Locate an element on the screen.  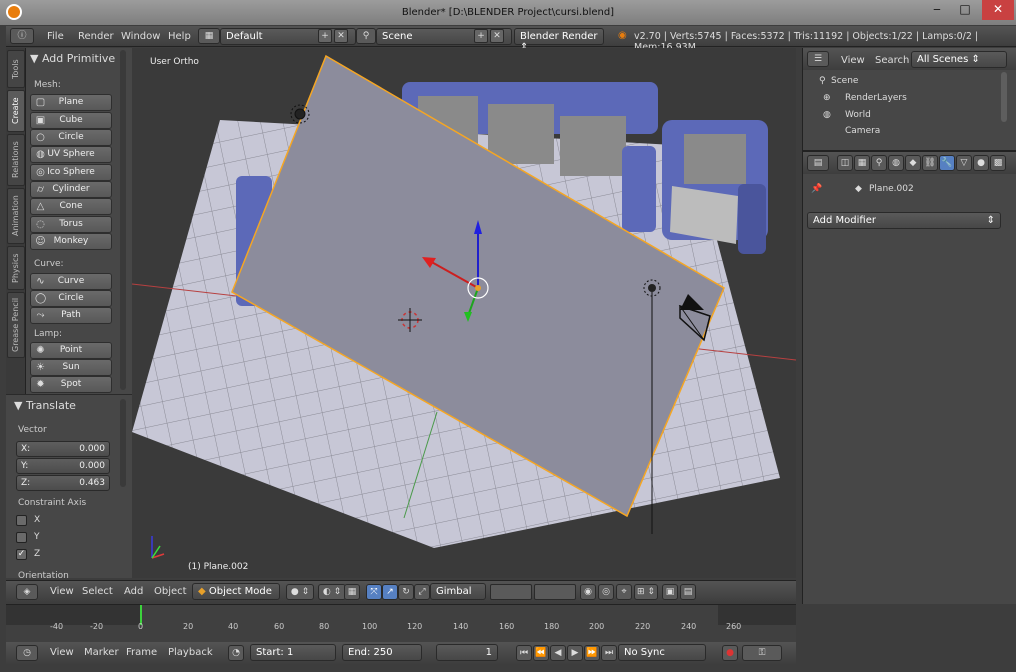
tab-create: Create is located at coordinates (16, 111).